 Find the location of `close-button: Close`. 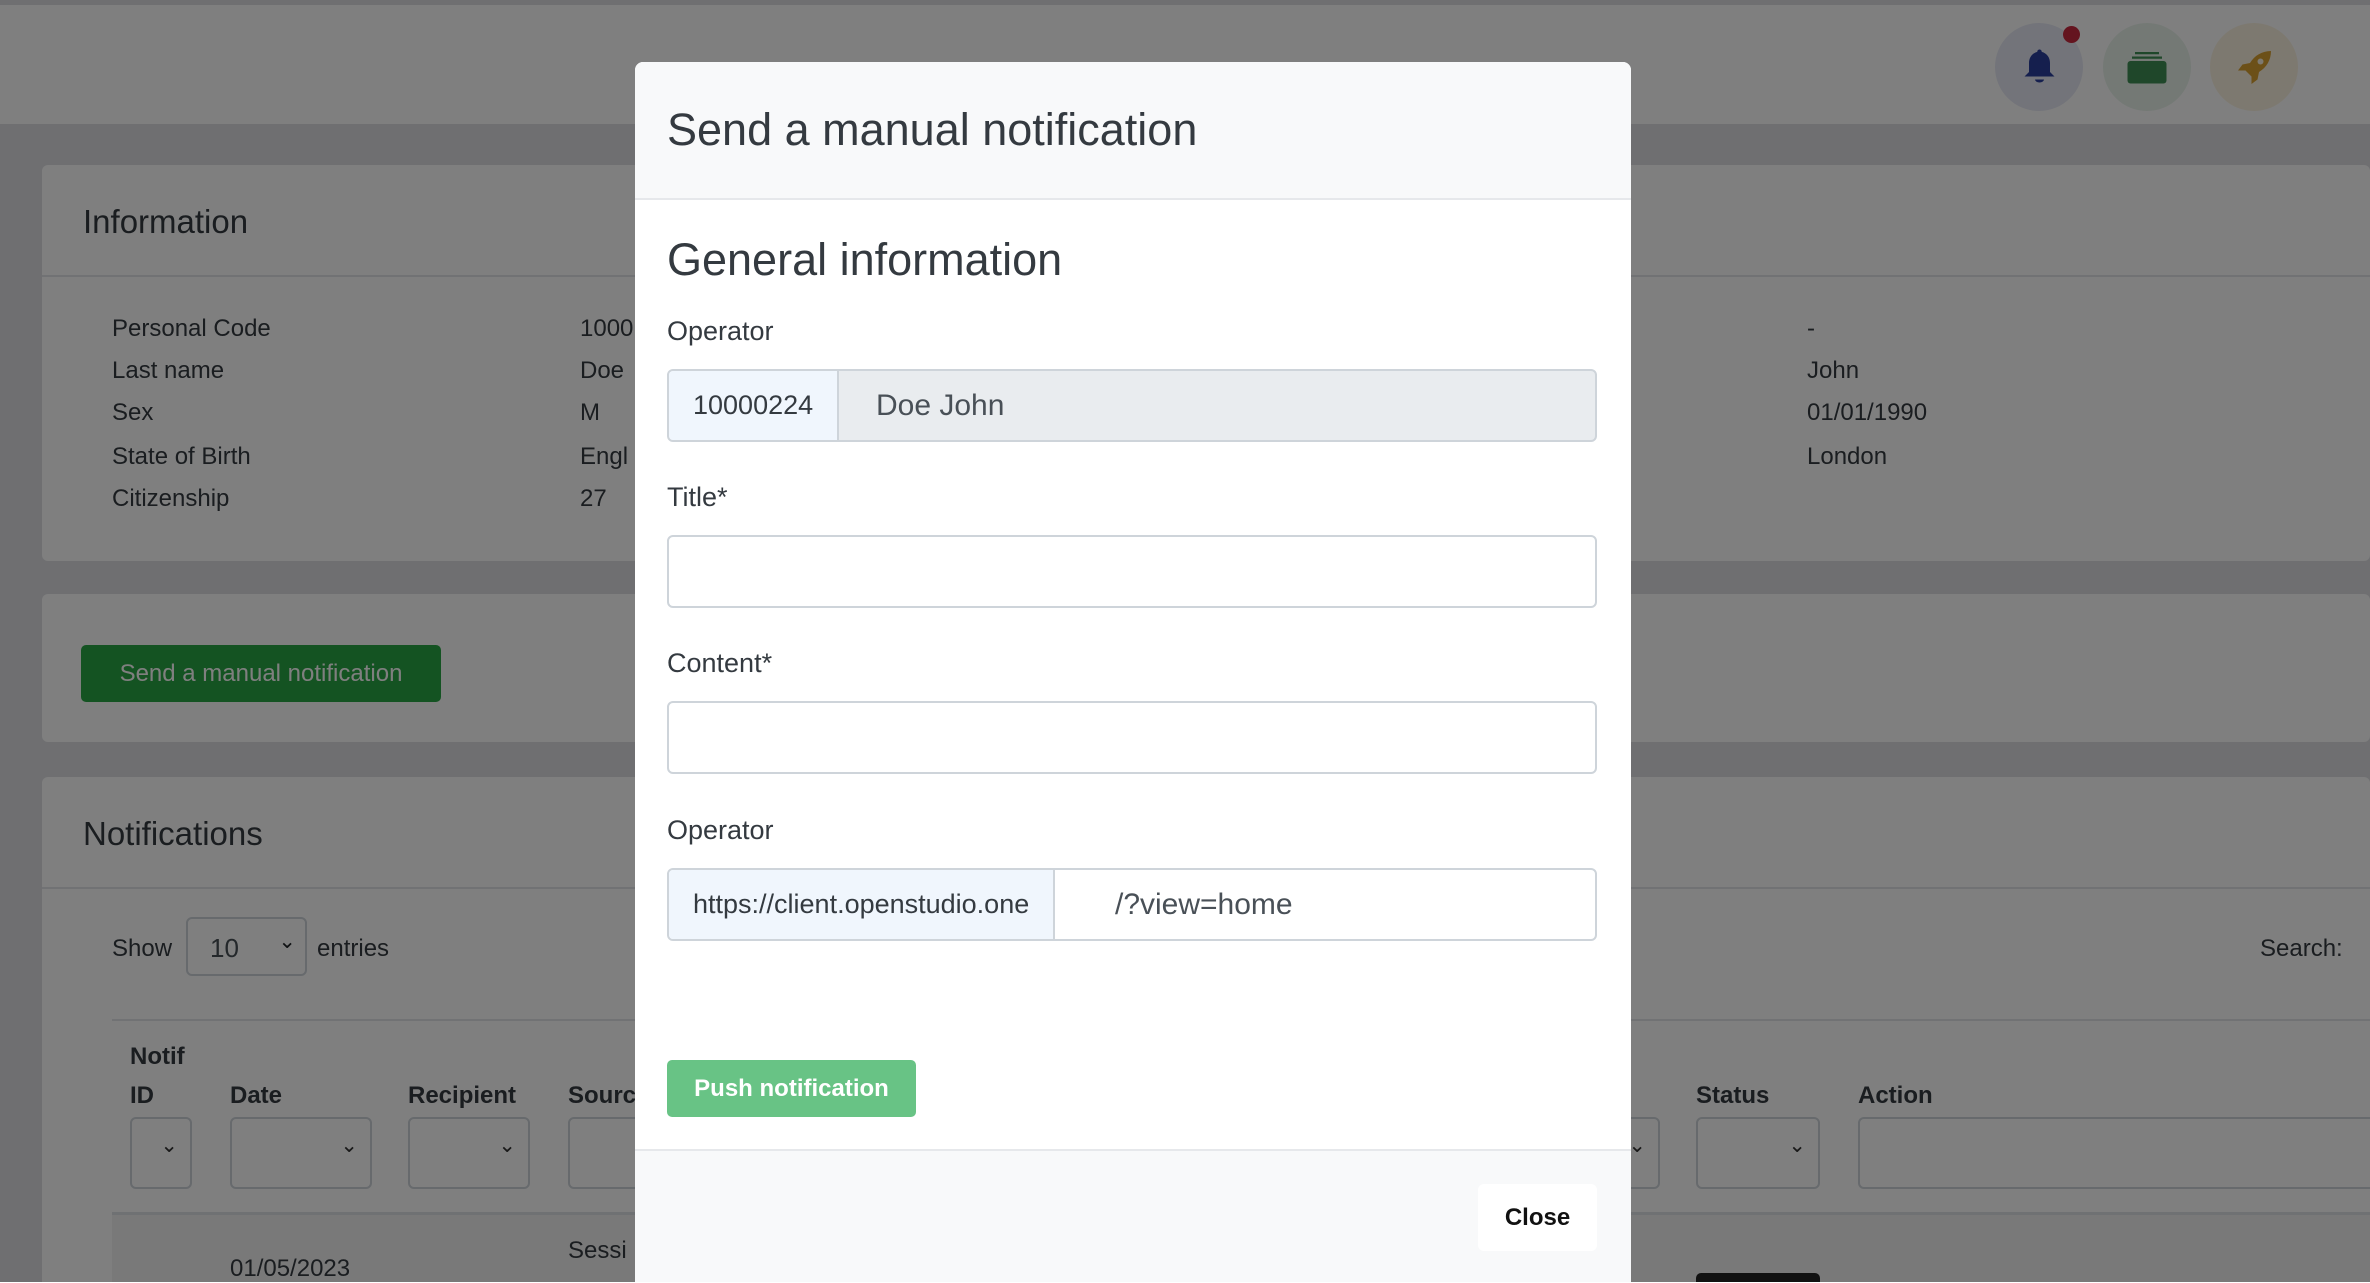

close-button: Close is located at coordinates (1537, 1217).